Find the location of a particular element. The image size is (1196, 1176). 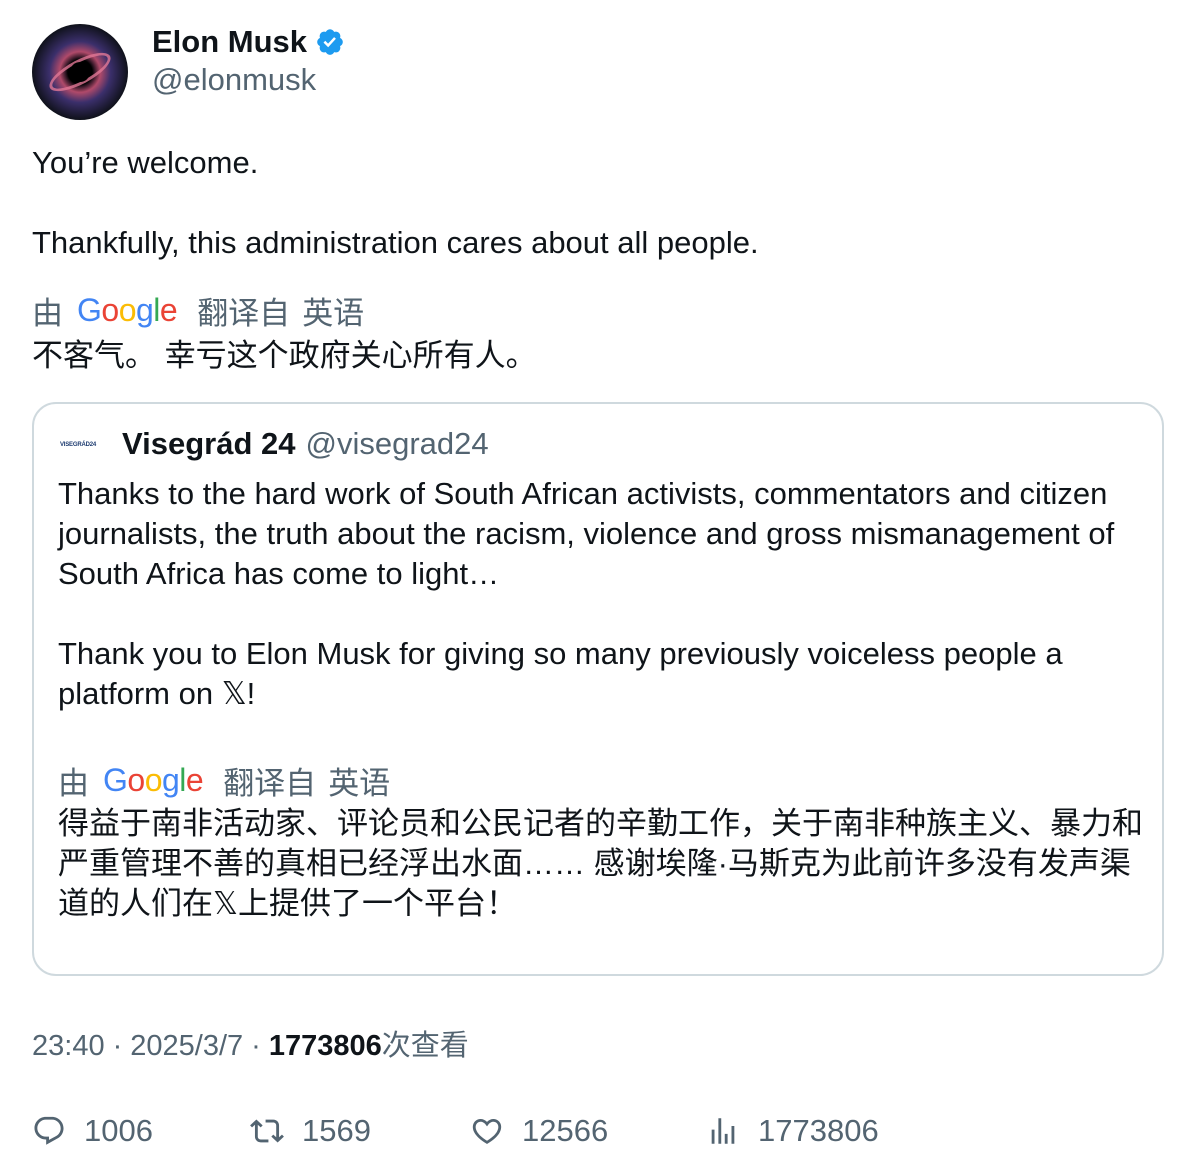

author-name-row: Elon Musk is located at coordinates (248, 42).